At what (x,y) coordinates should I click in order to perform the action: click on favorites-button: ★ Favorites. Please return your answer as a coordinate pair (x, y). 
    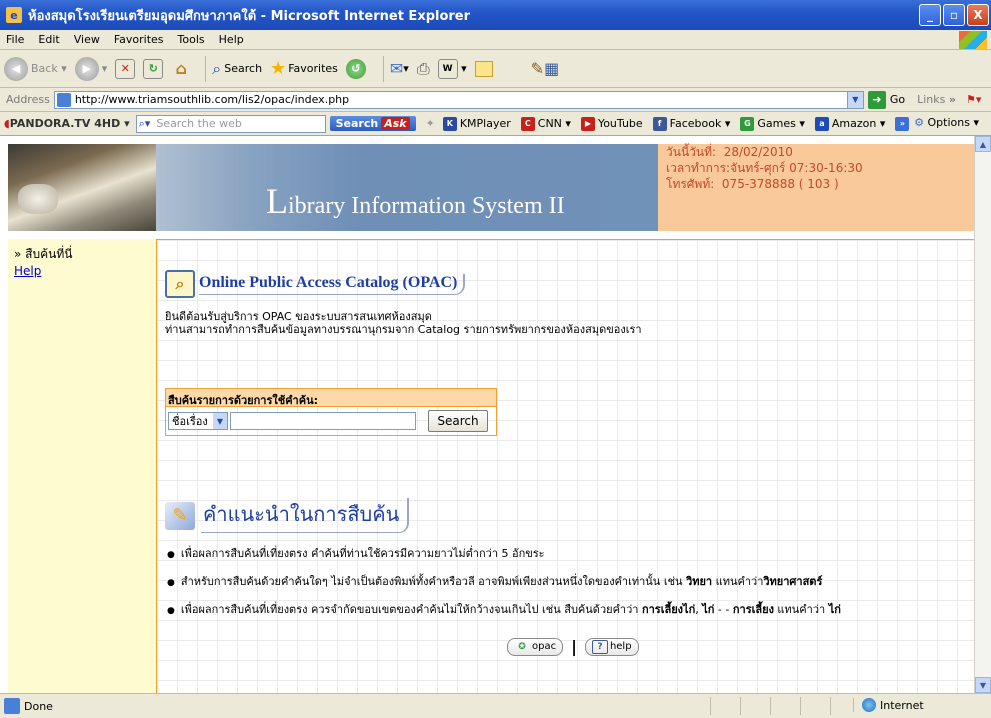
    Looking at the image, I should click on (304, 68).